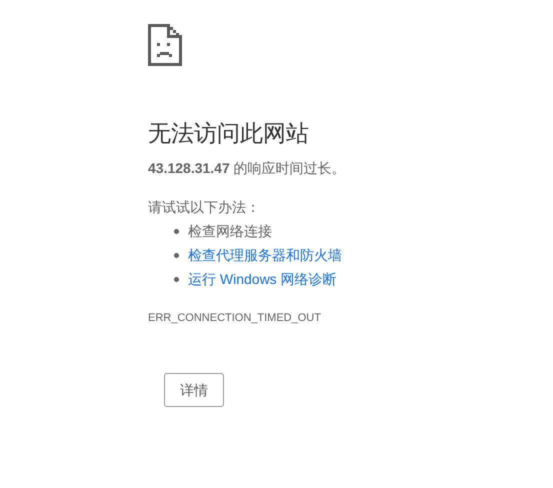 The width and height of the screenshot is (553, 488). What do you see at coordinates (247, 168) in the screenshot?
I see `error-summary: 43.128.31.47 的响应时间过长。` at bounding box center [247, 168].